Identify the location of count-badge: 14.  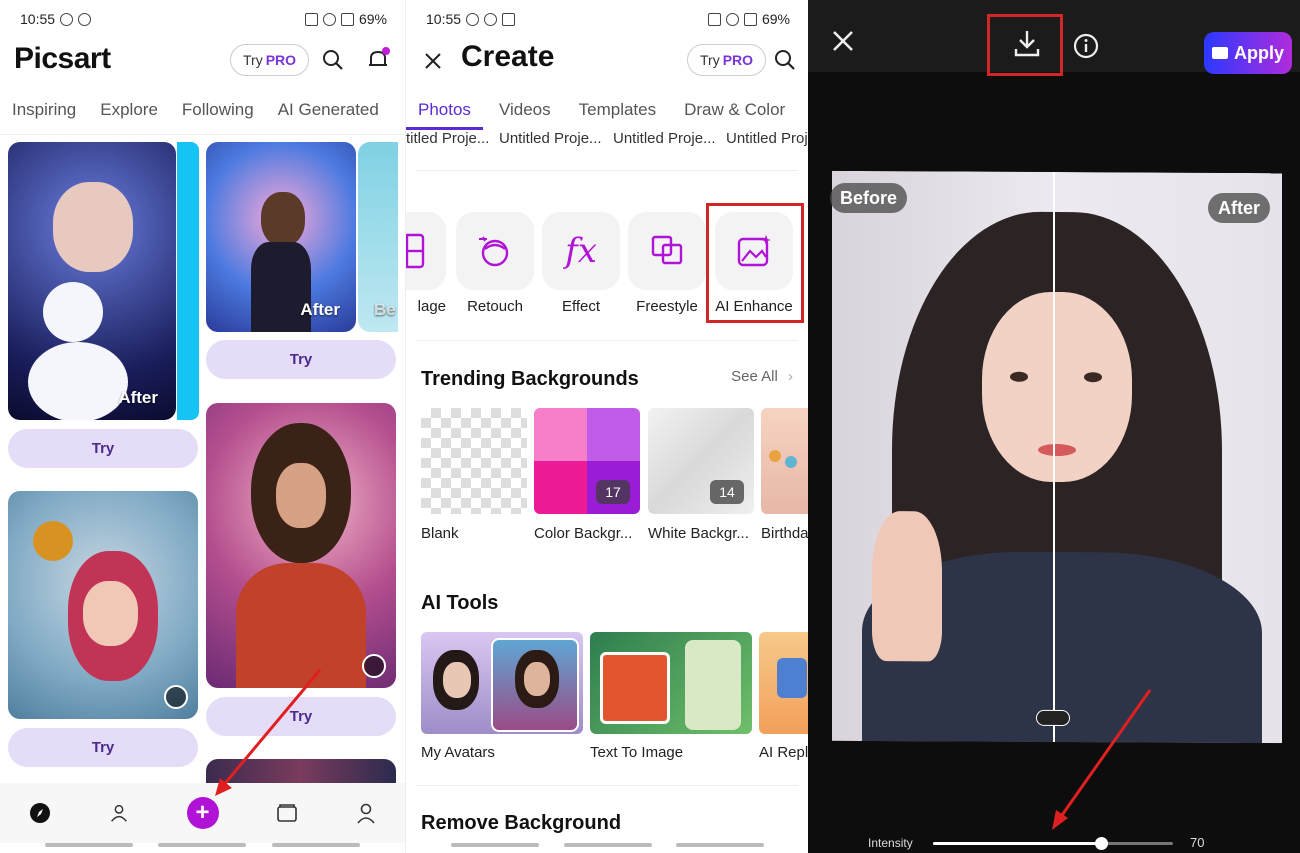
(727, 492).